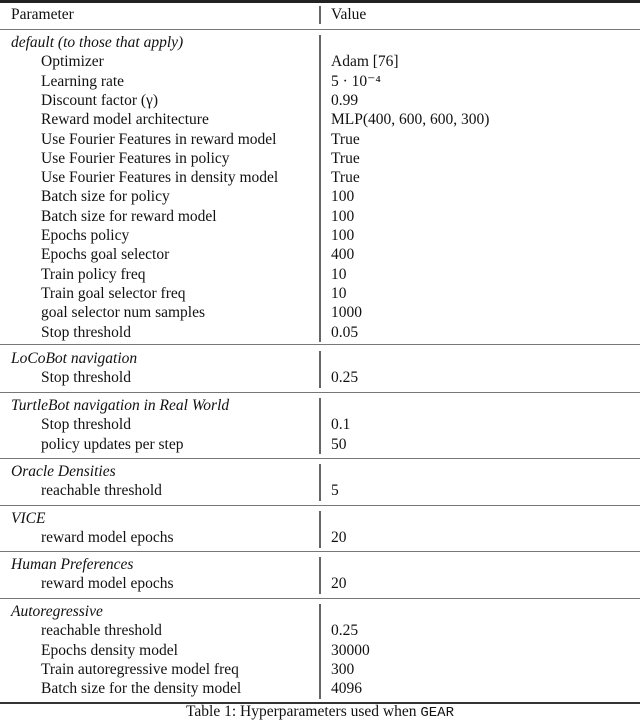 This screenshot has width=640, height=723. What do you see at coordinates (339, 444) in the screenshot?
I see `param-value: 50` at bounding box center [339, 444].